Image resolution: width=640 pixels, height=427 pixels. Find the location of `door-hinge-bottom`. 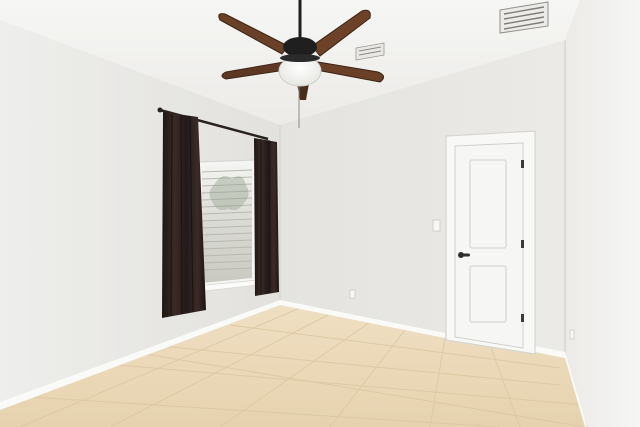

door-hinge-bottom is located at coordinates (522, 318).